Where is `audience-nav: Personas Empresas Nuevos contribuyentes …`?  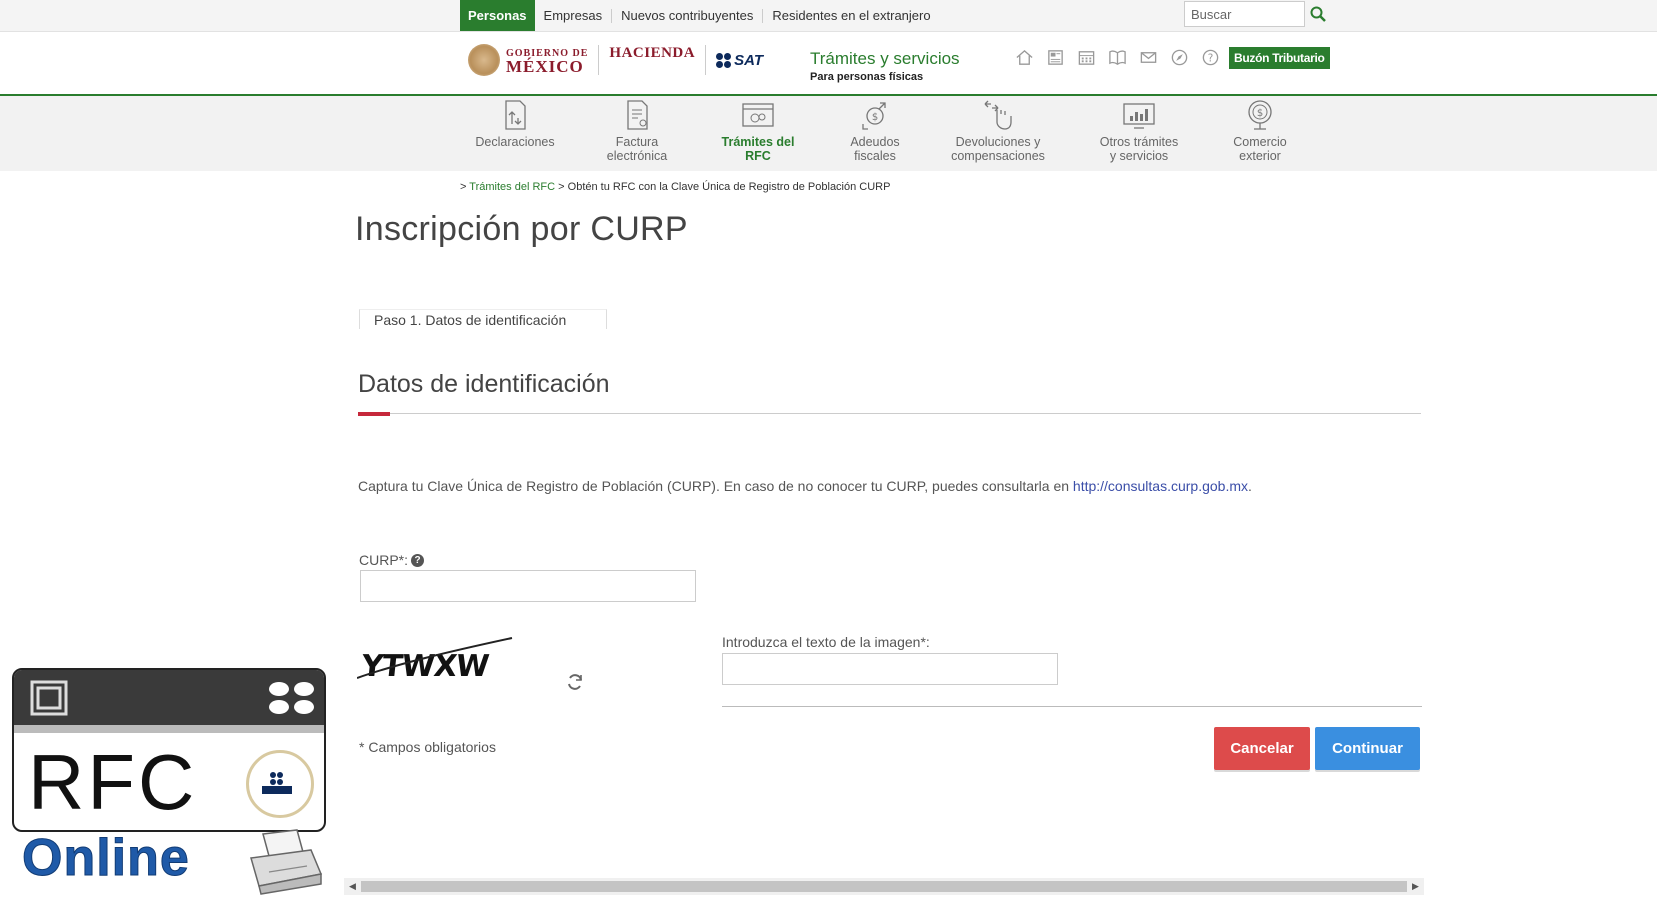
audience-nav: Personas Empresas Nuevos contribuyentes … is located at coordinates (700, 15).